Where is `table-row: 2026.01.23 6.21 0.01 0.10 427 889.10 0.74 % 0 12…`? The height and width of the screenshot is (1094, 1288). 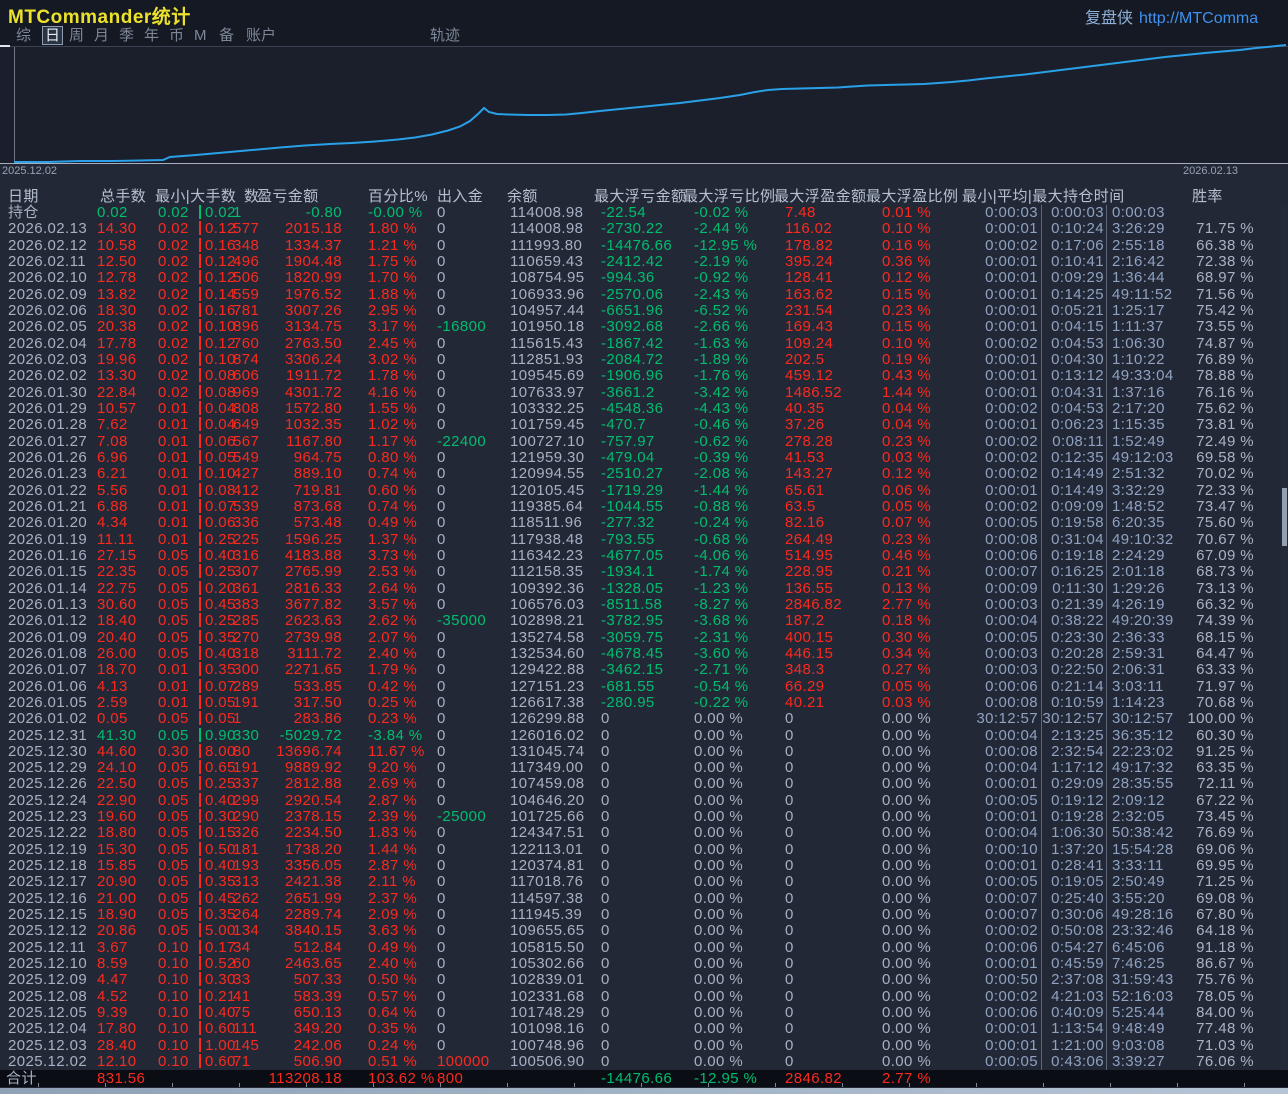
table-row: 2026.01.23 6.21 0.01 0.10 427 889.10 0.74 % 0 12… is located at coordinates (644, 474).